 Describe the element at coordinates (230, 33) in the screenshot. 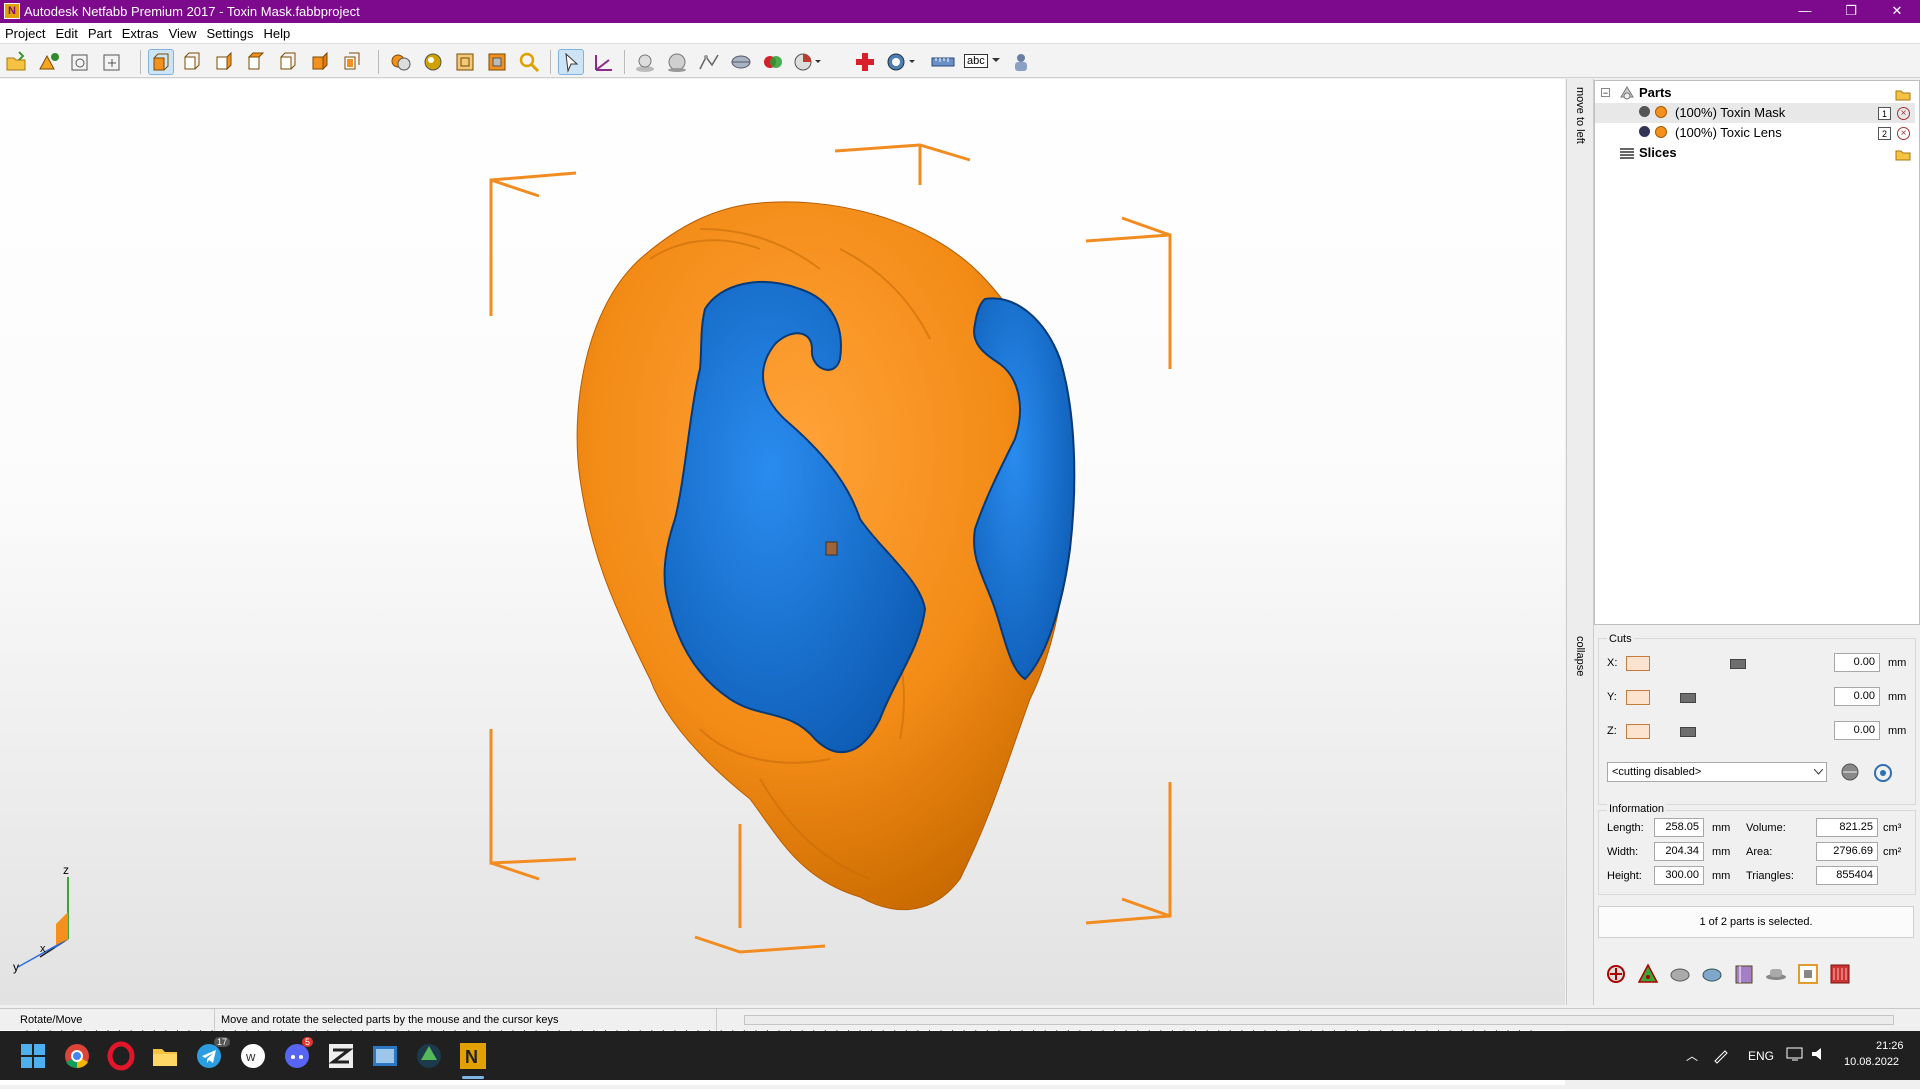

I see `menu-settings: Settings` at that location.